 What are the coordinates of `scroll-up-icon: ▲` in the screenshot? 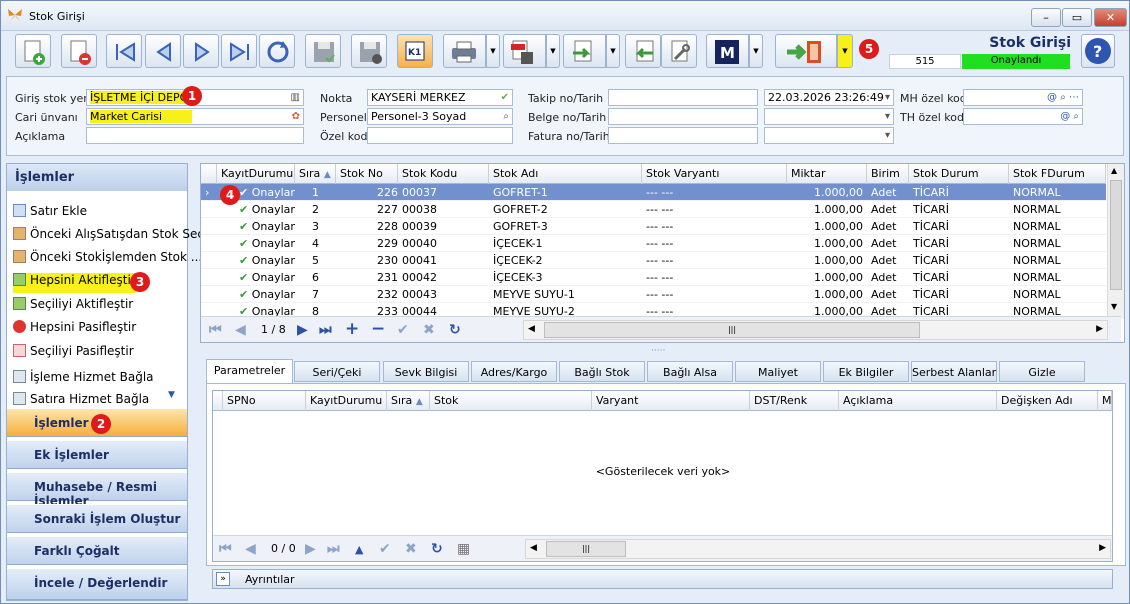 It's located at (1114, 170).